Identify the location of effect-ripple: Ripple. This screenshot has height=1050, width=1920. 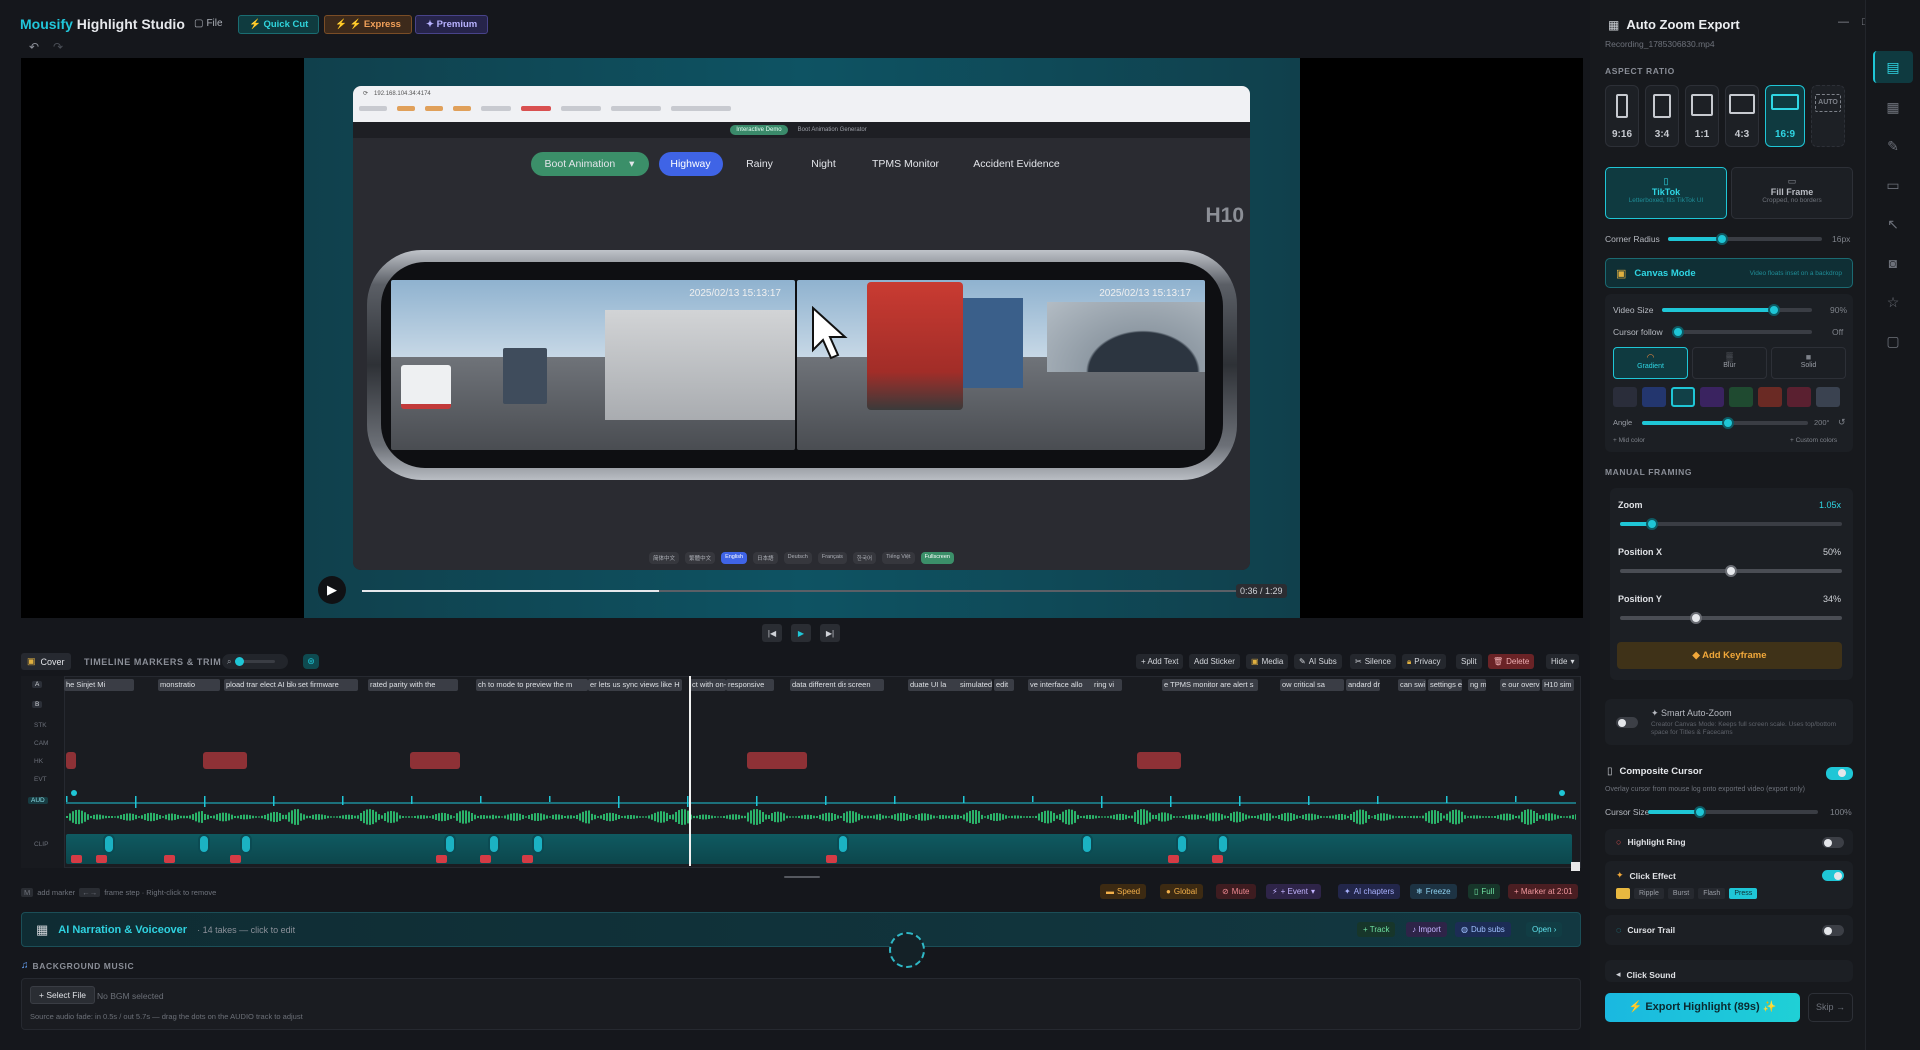
(1649, 893).